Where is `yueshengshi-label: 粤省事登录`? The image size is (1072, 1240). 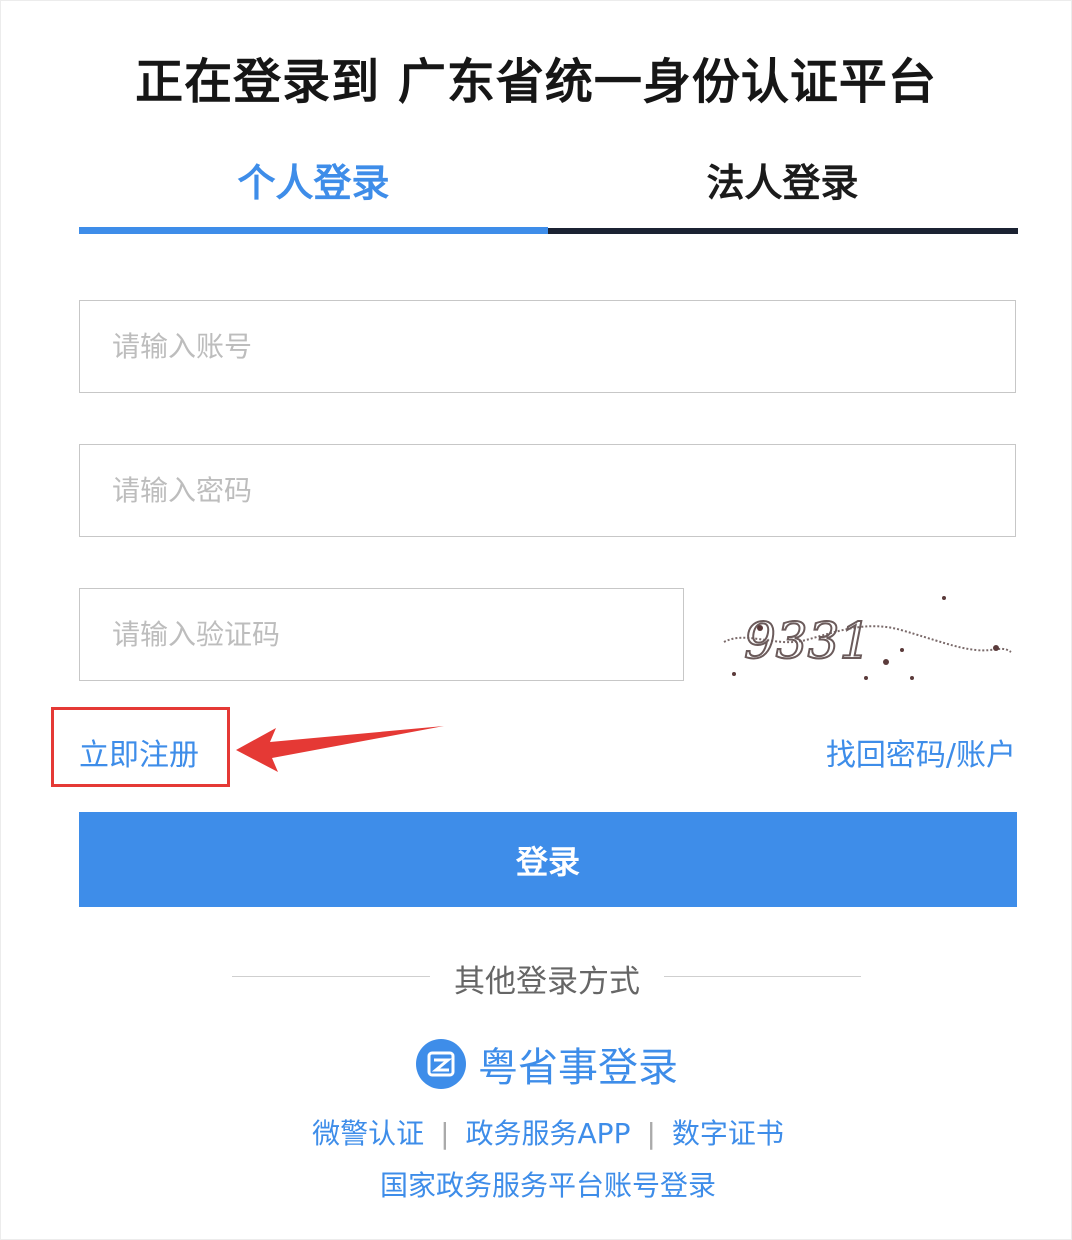
yueshengshi-label: 粤省事登录 is located at coordinates (578, 1068).